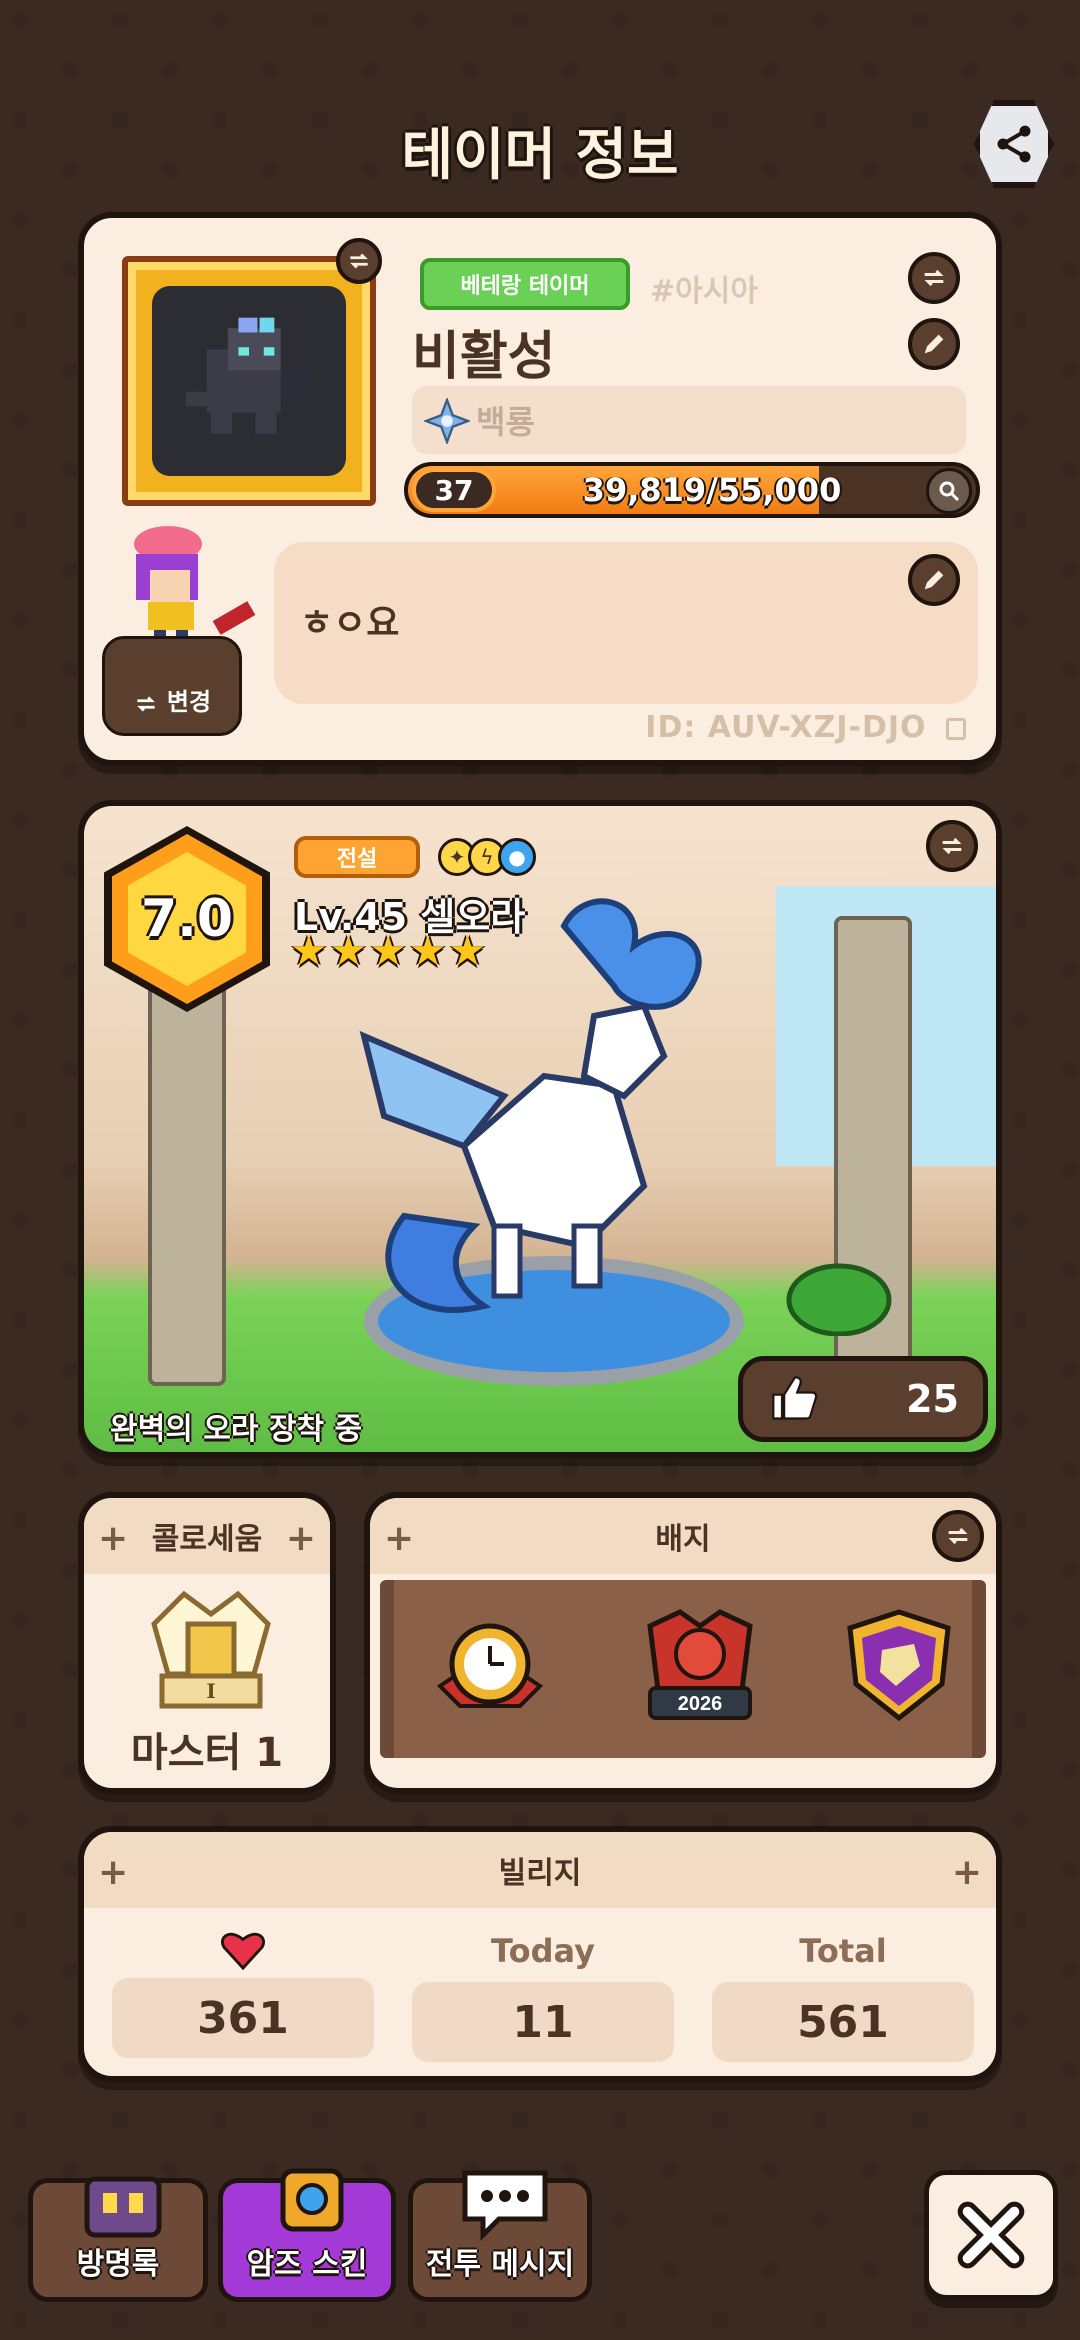 This screenshot has width=1080, height=2340. What do you see at coordinates (123, 2207) in the screenshot?
I see `guestbook-icon` at bounding box center [123, 2207].